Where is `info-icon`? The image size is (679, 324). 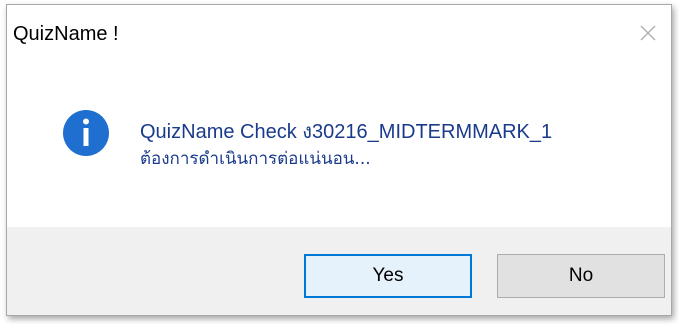
info-icon is located at coordinates (86, 133).